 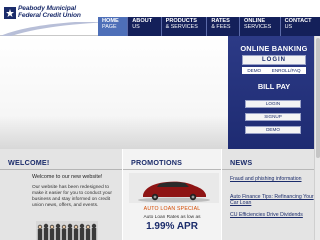 What do you see at coordinates (172, 226) in the screenshot?
I see `promo-apr: 1.99% APR` at bounding box center [172, 226].